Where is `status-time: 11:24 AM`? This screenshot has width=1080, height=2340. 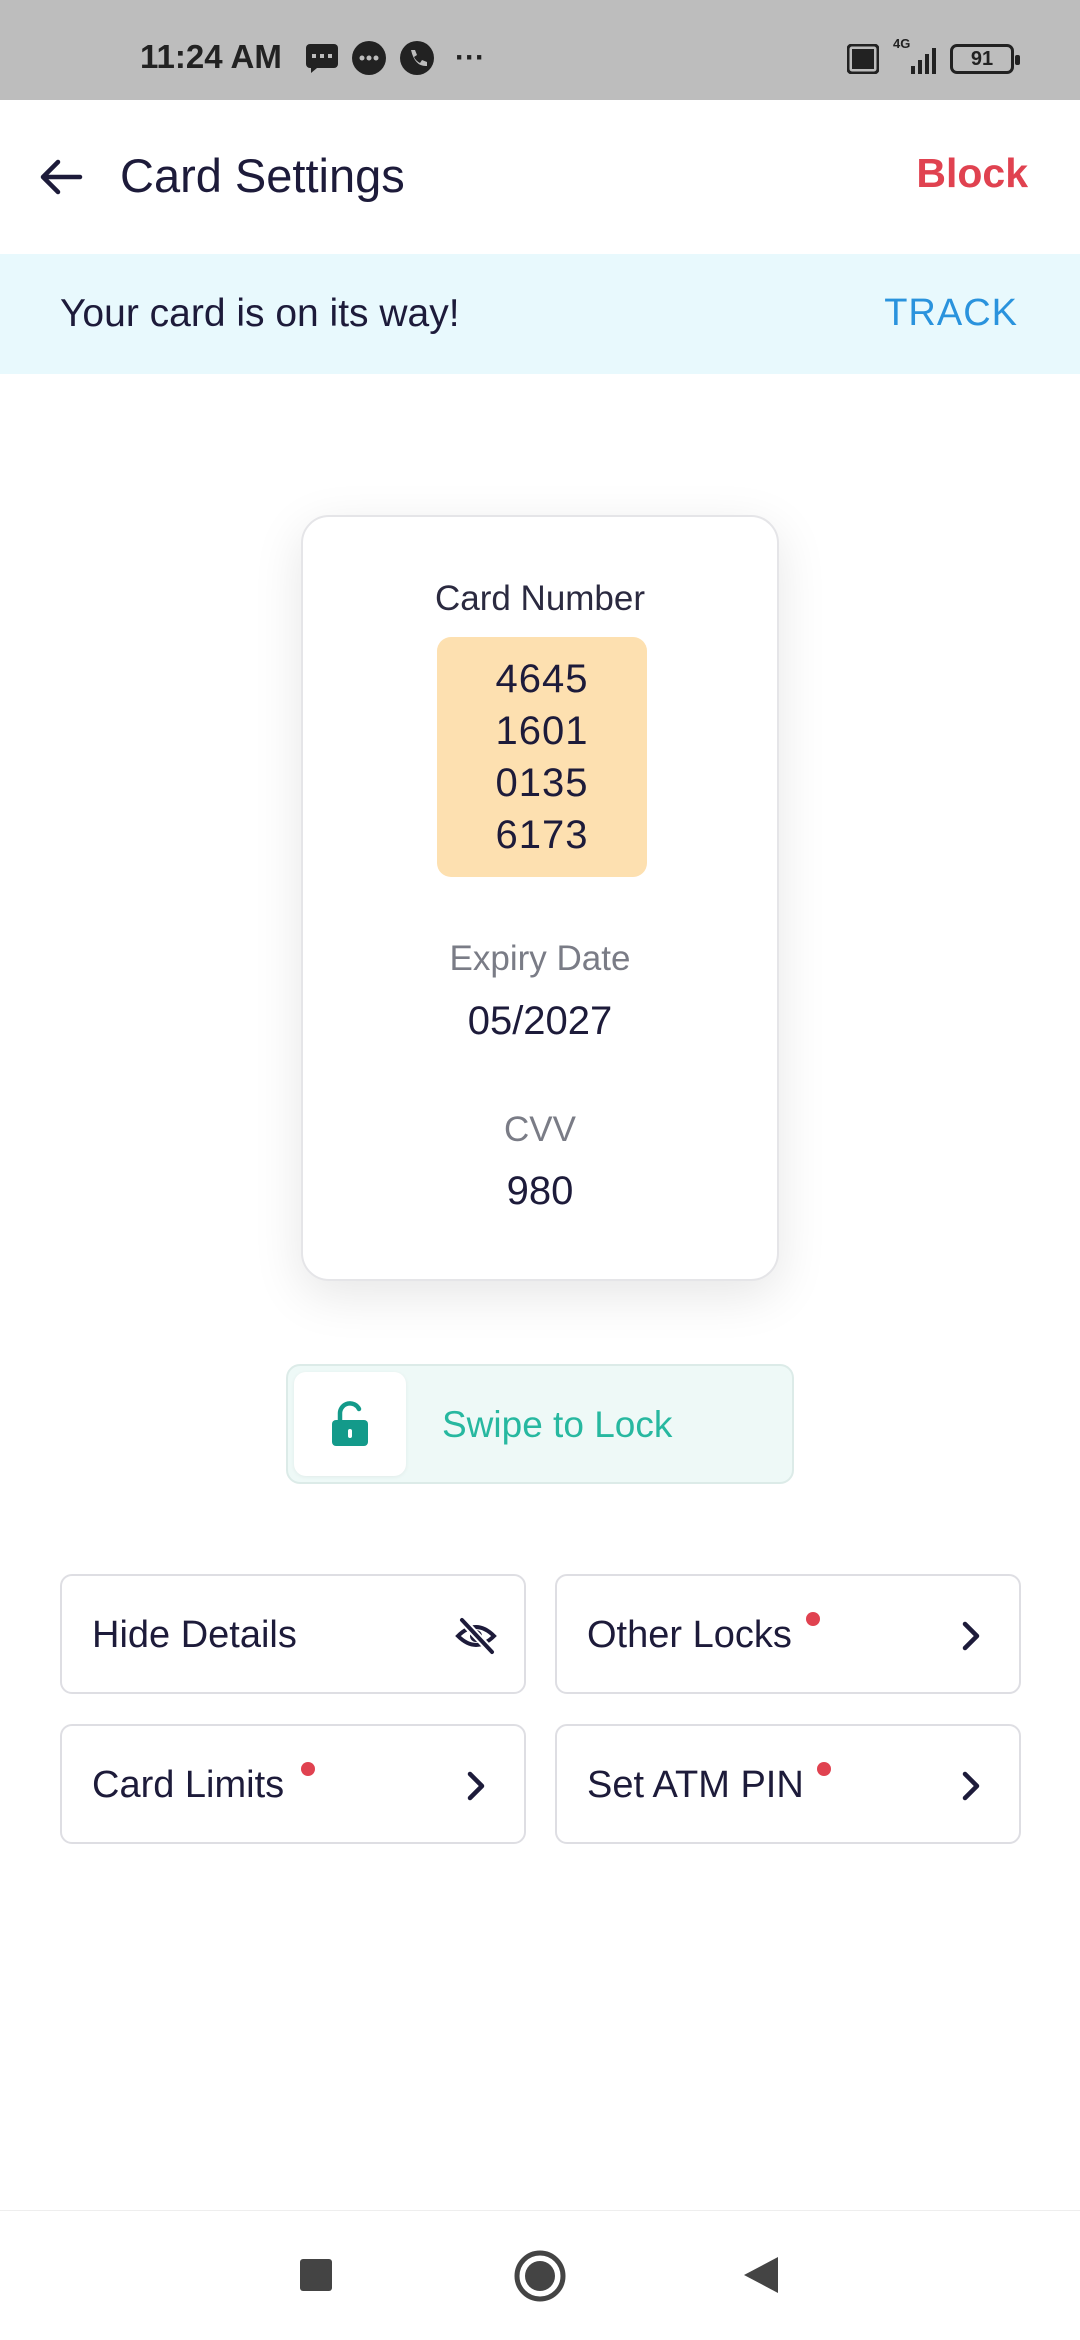 status-time: 11:24 AM is located at coordinates (211, 56).